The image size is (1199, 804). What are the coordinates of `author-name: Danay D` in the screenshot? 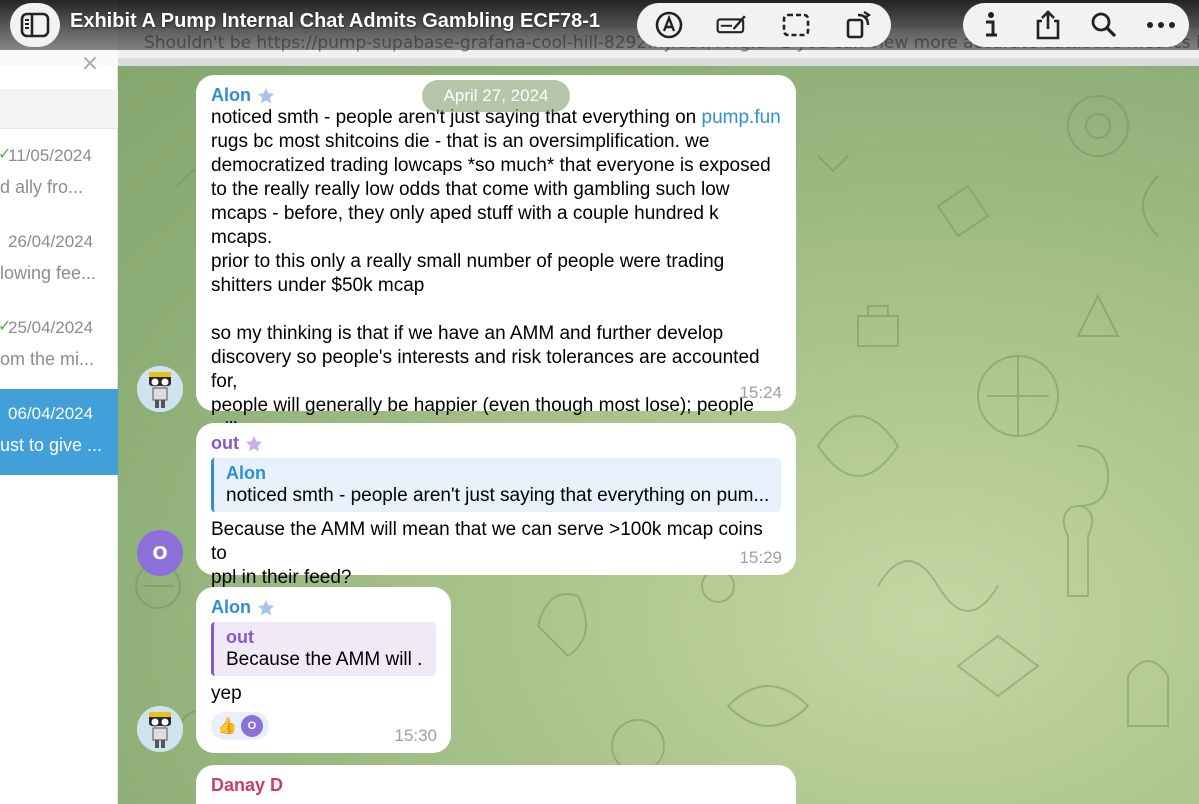 It's located at (247, 785).